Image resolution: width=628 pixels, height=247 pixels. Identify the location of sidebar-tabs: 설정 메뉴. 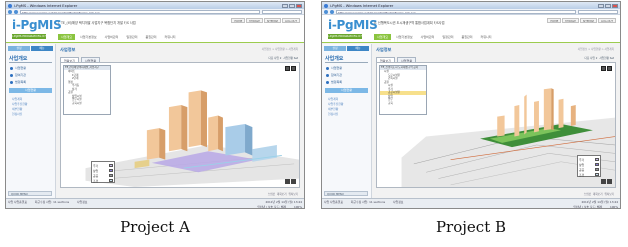
(30, 48).